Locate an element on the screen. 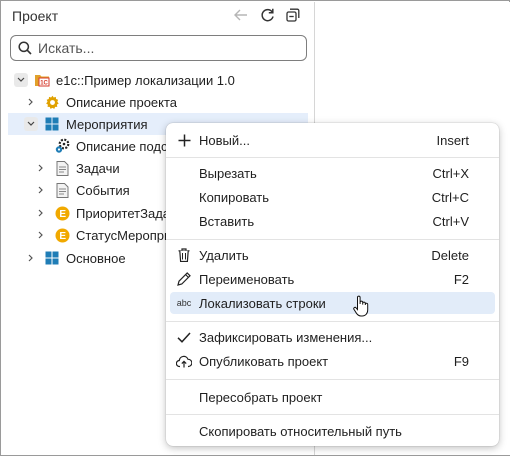  menu-item-copy-relative-path: Скопировать относительный путь is located at coordinates (332, 431).